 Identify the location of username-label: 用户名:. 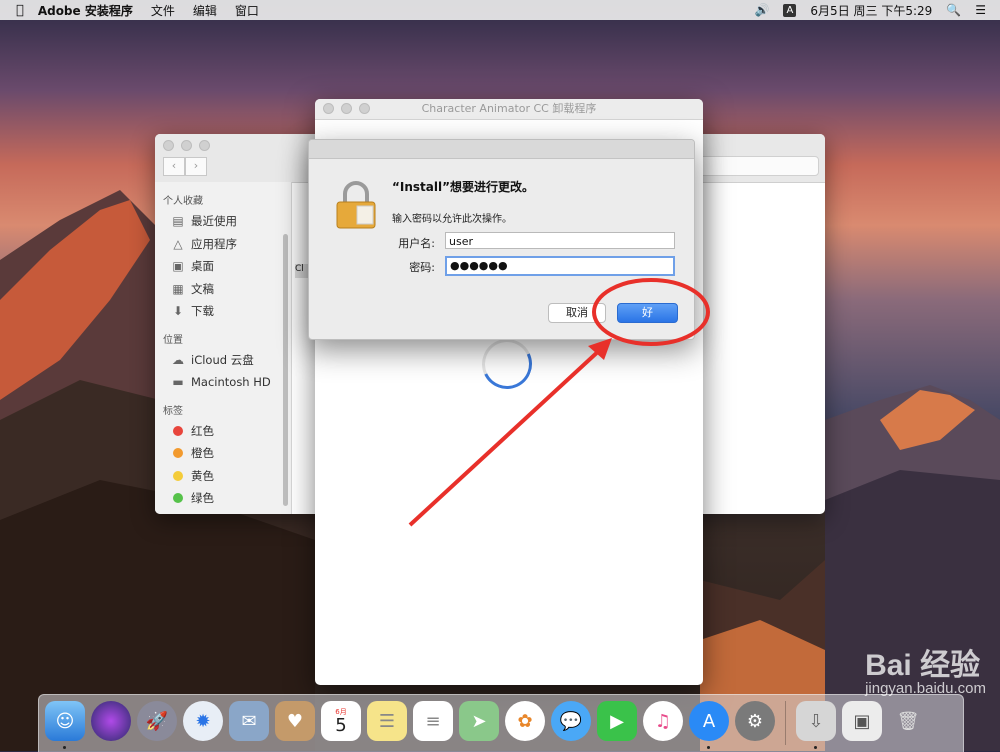
(416, 243).